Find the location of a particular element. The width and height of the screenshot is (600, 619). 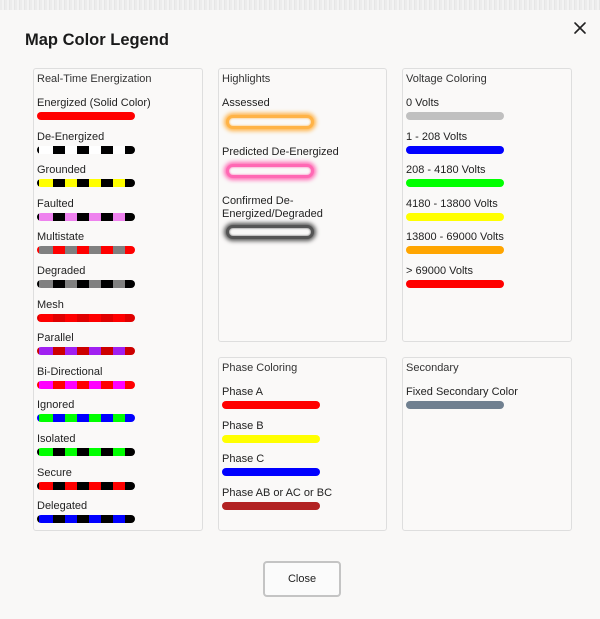

highlight-label-assessed: Assessed is located at coordinates (246, 103).